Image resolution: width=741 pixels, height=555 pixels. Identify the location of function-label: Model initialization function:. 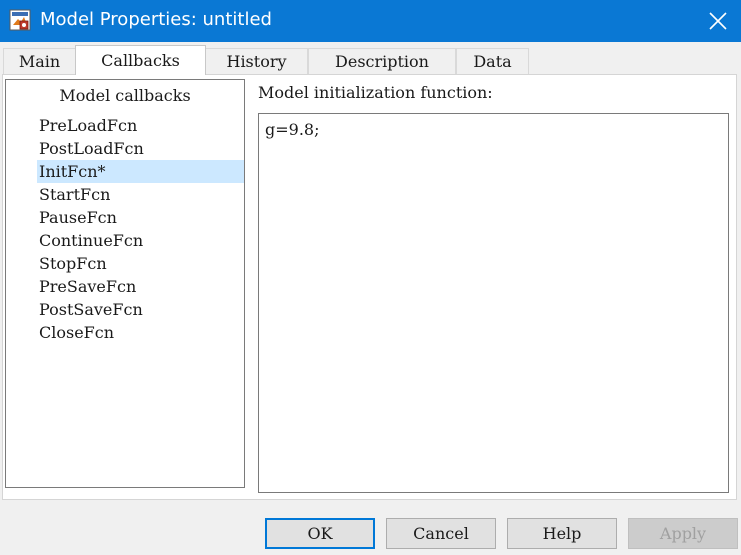
(375, 92).